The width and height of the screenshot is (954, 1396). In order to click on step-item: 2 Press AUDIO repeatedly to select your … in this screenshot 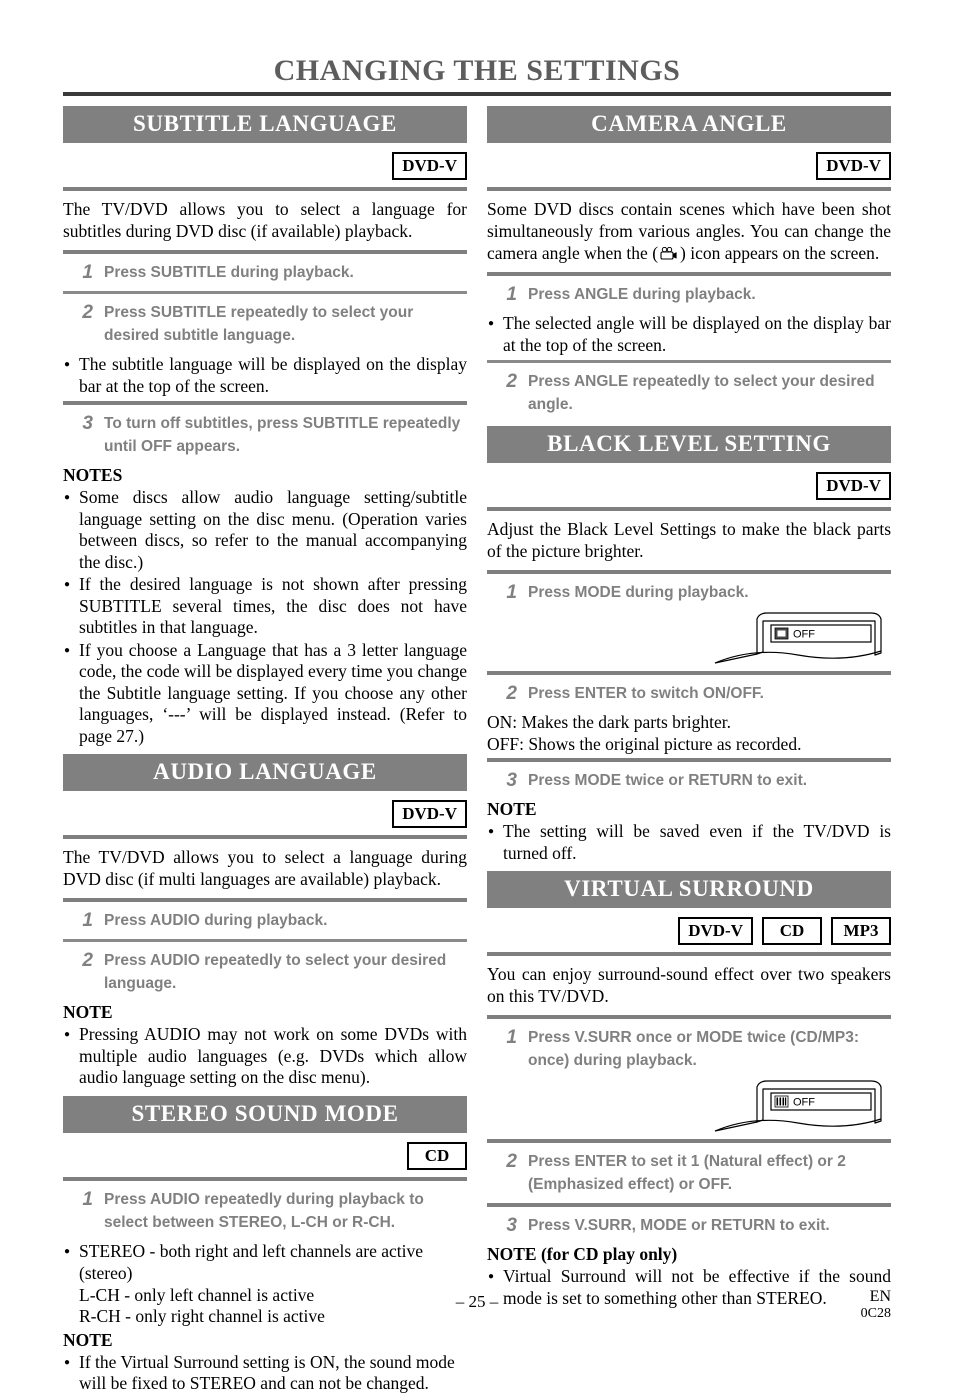, I will do `click(265, 972)`.